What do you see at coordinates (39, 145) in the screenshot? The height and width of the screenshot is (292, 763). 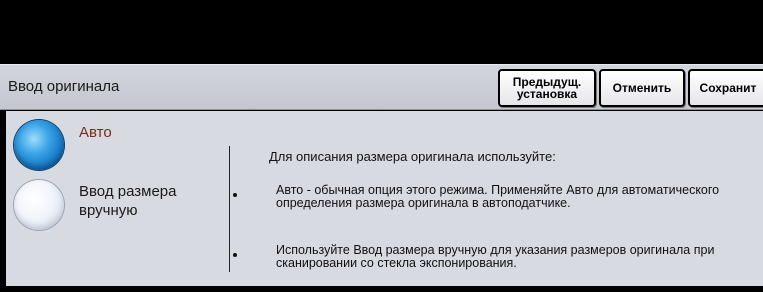 I see `auto-radio-button` at bounding box center [39, 145].